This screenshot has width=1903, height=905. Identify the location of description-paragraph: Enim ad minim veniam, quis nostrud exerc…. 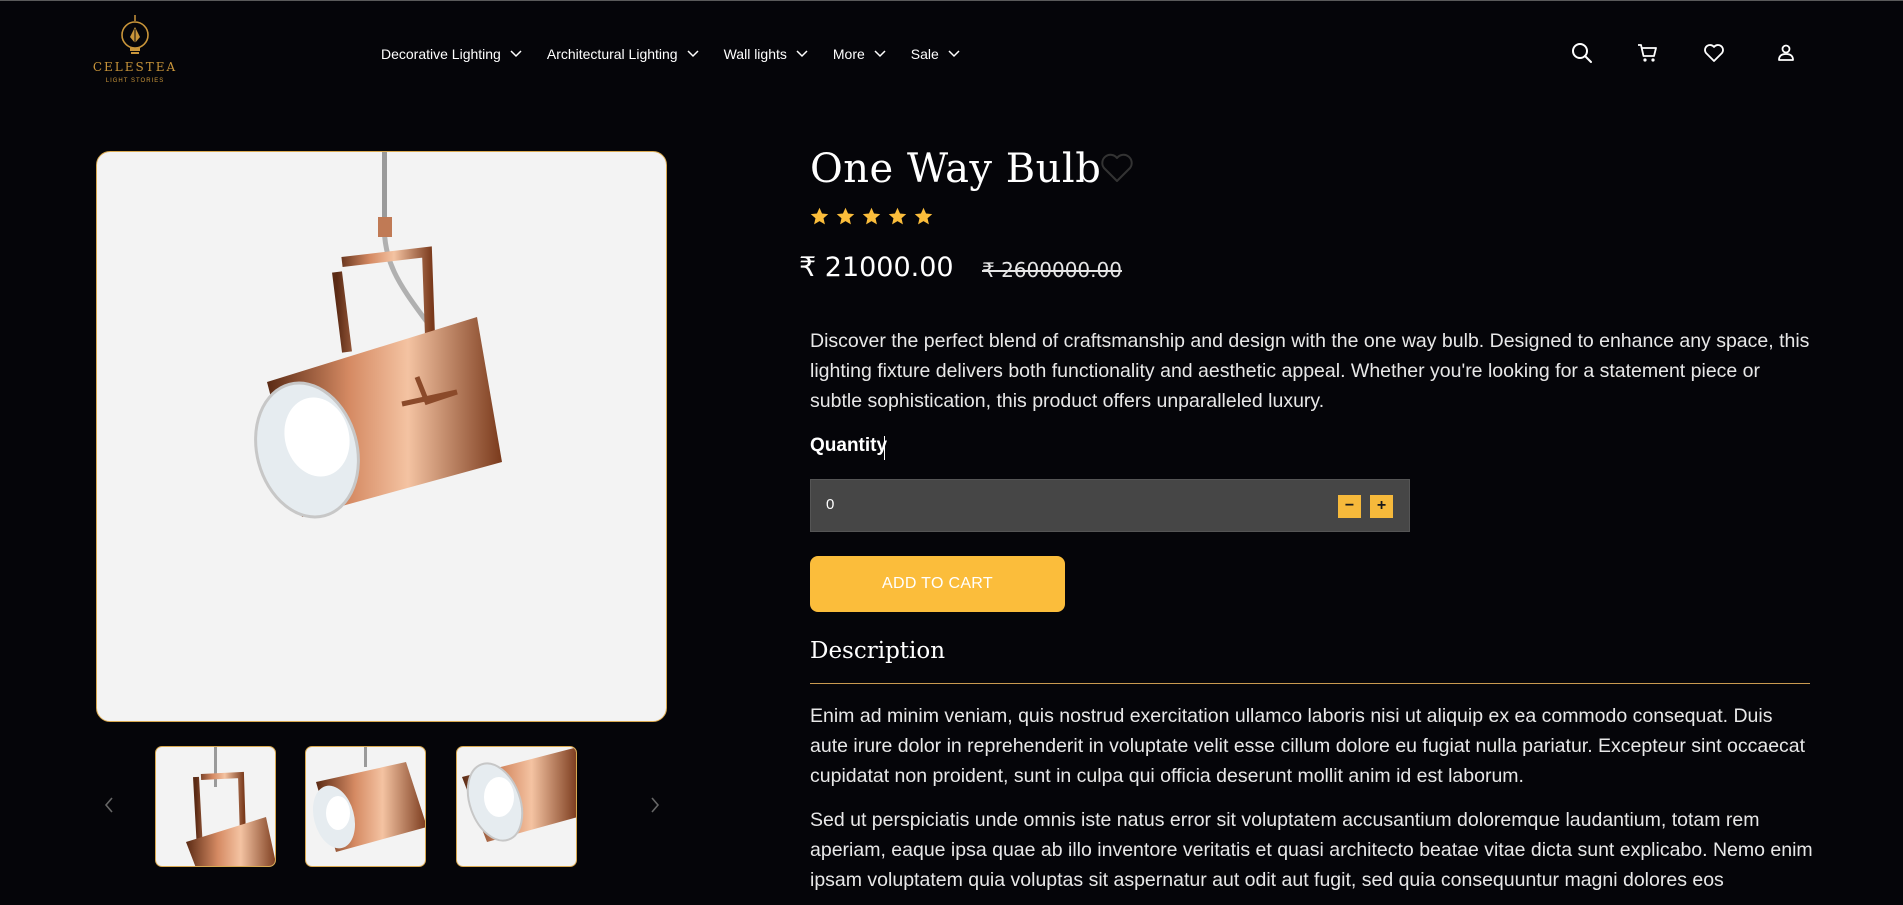
(1308, 746).